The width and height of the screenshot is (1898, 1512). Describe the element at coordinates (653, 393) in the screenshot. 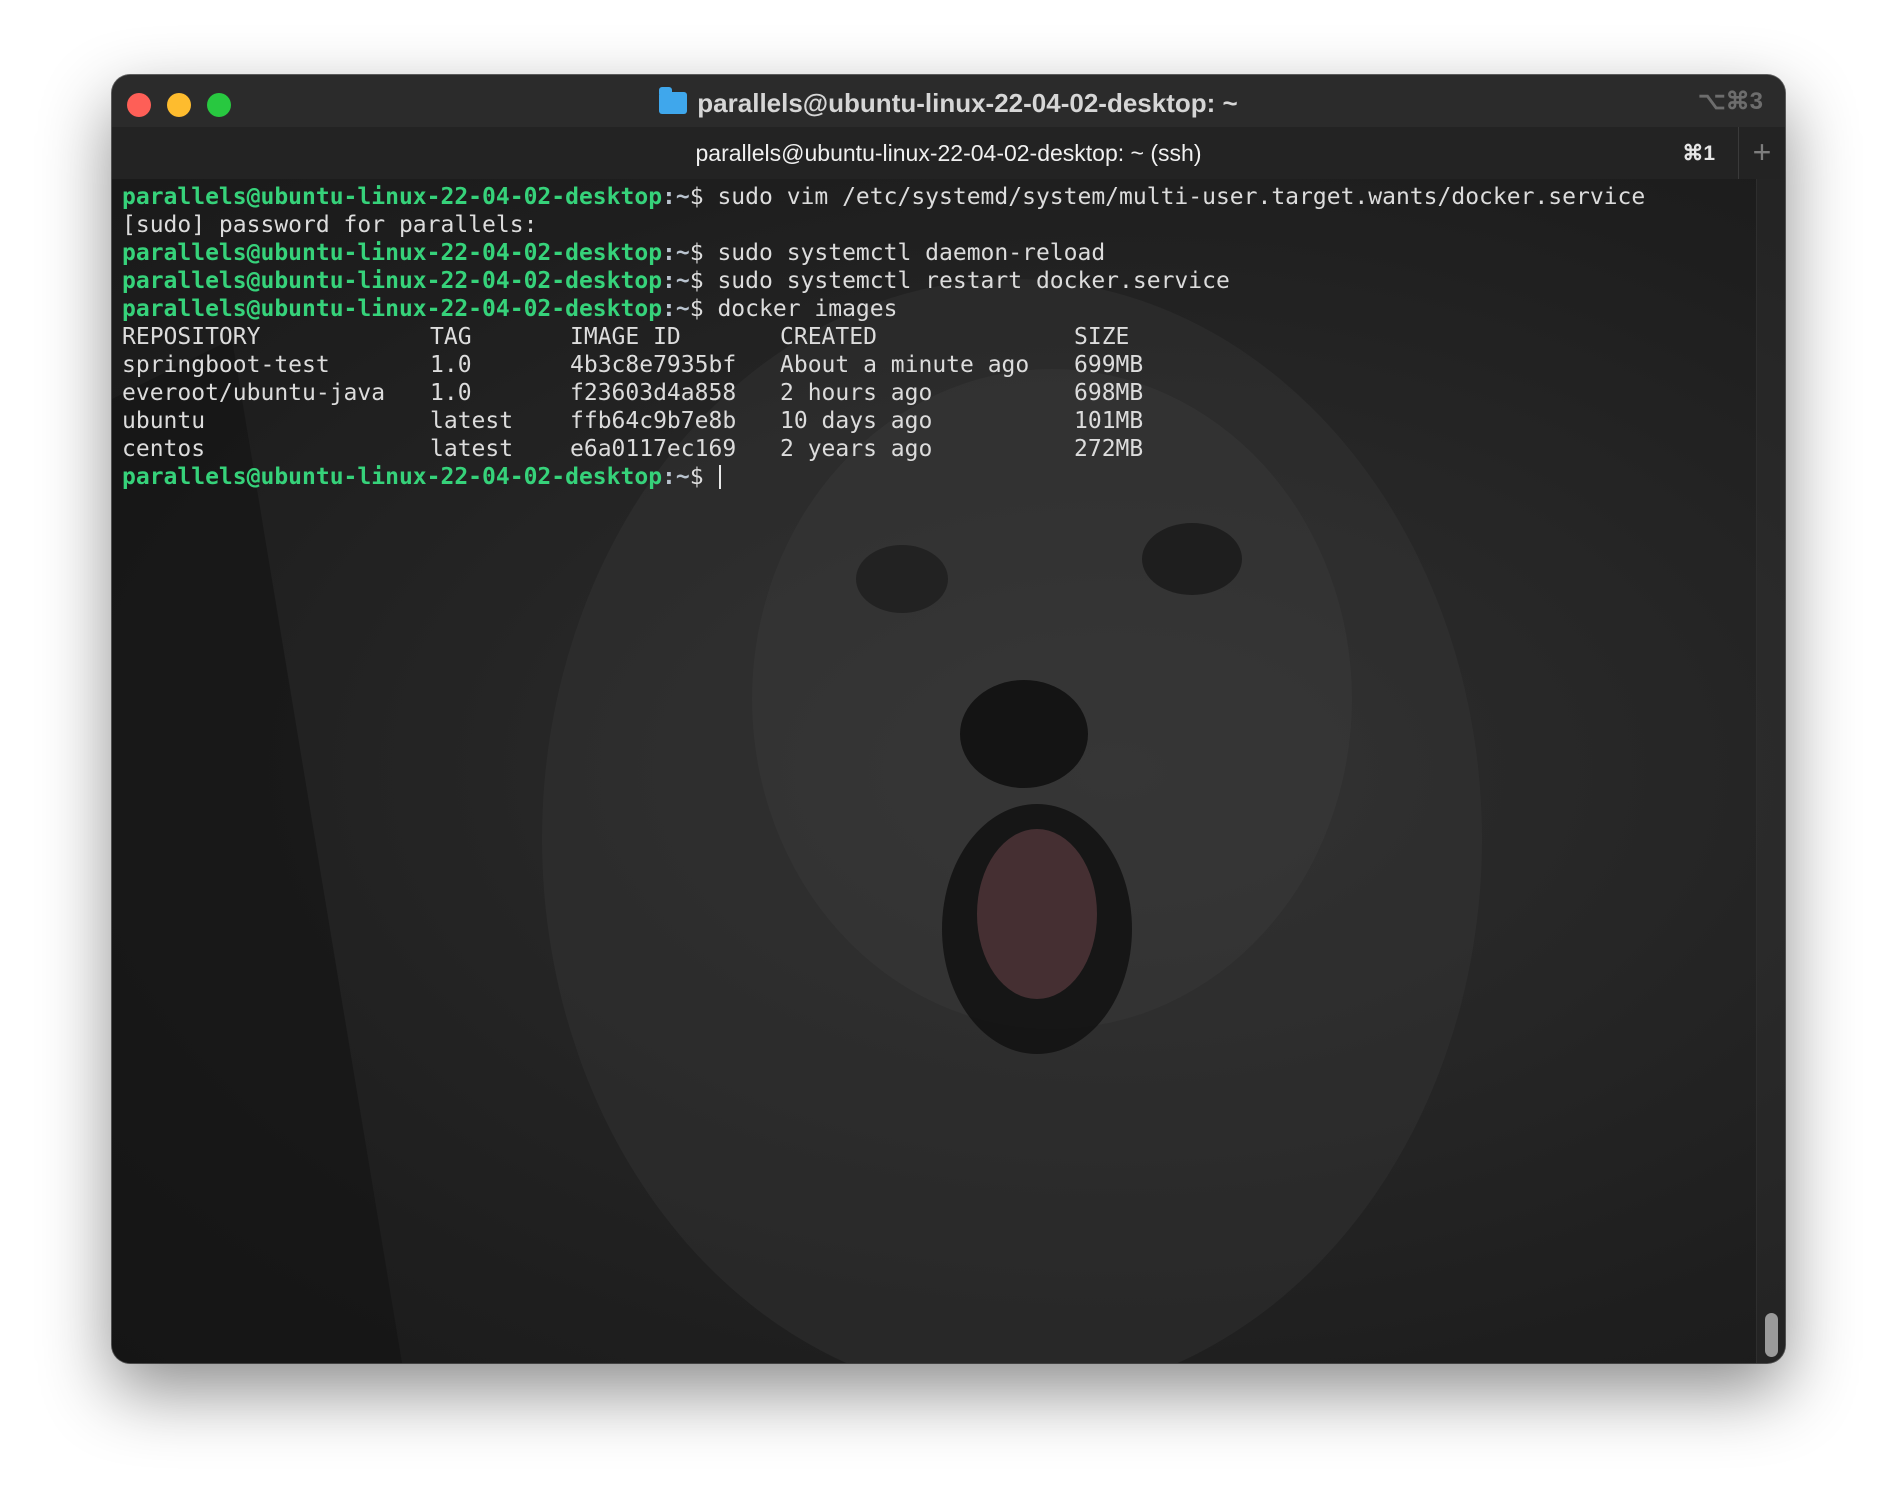

I see `table-cell: f23603d4a858` at that location.